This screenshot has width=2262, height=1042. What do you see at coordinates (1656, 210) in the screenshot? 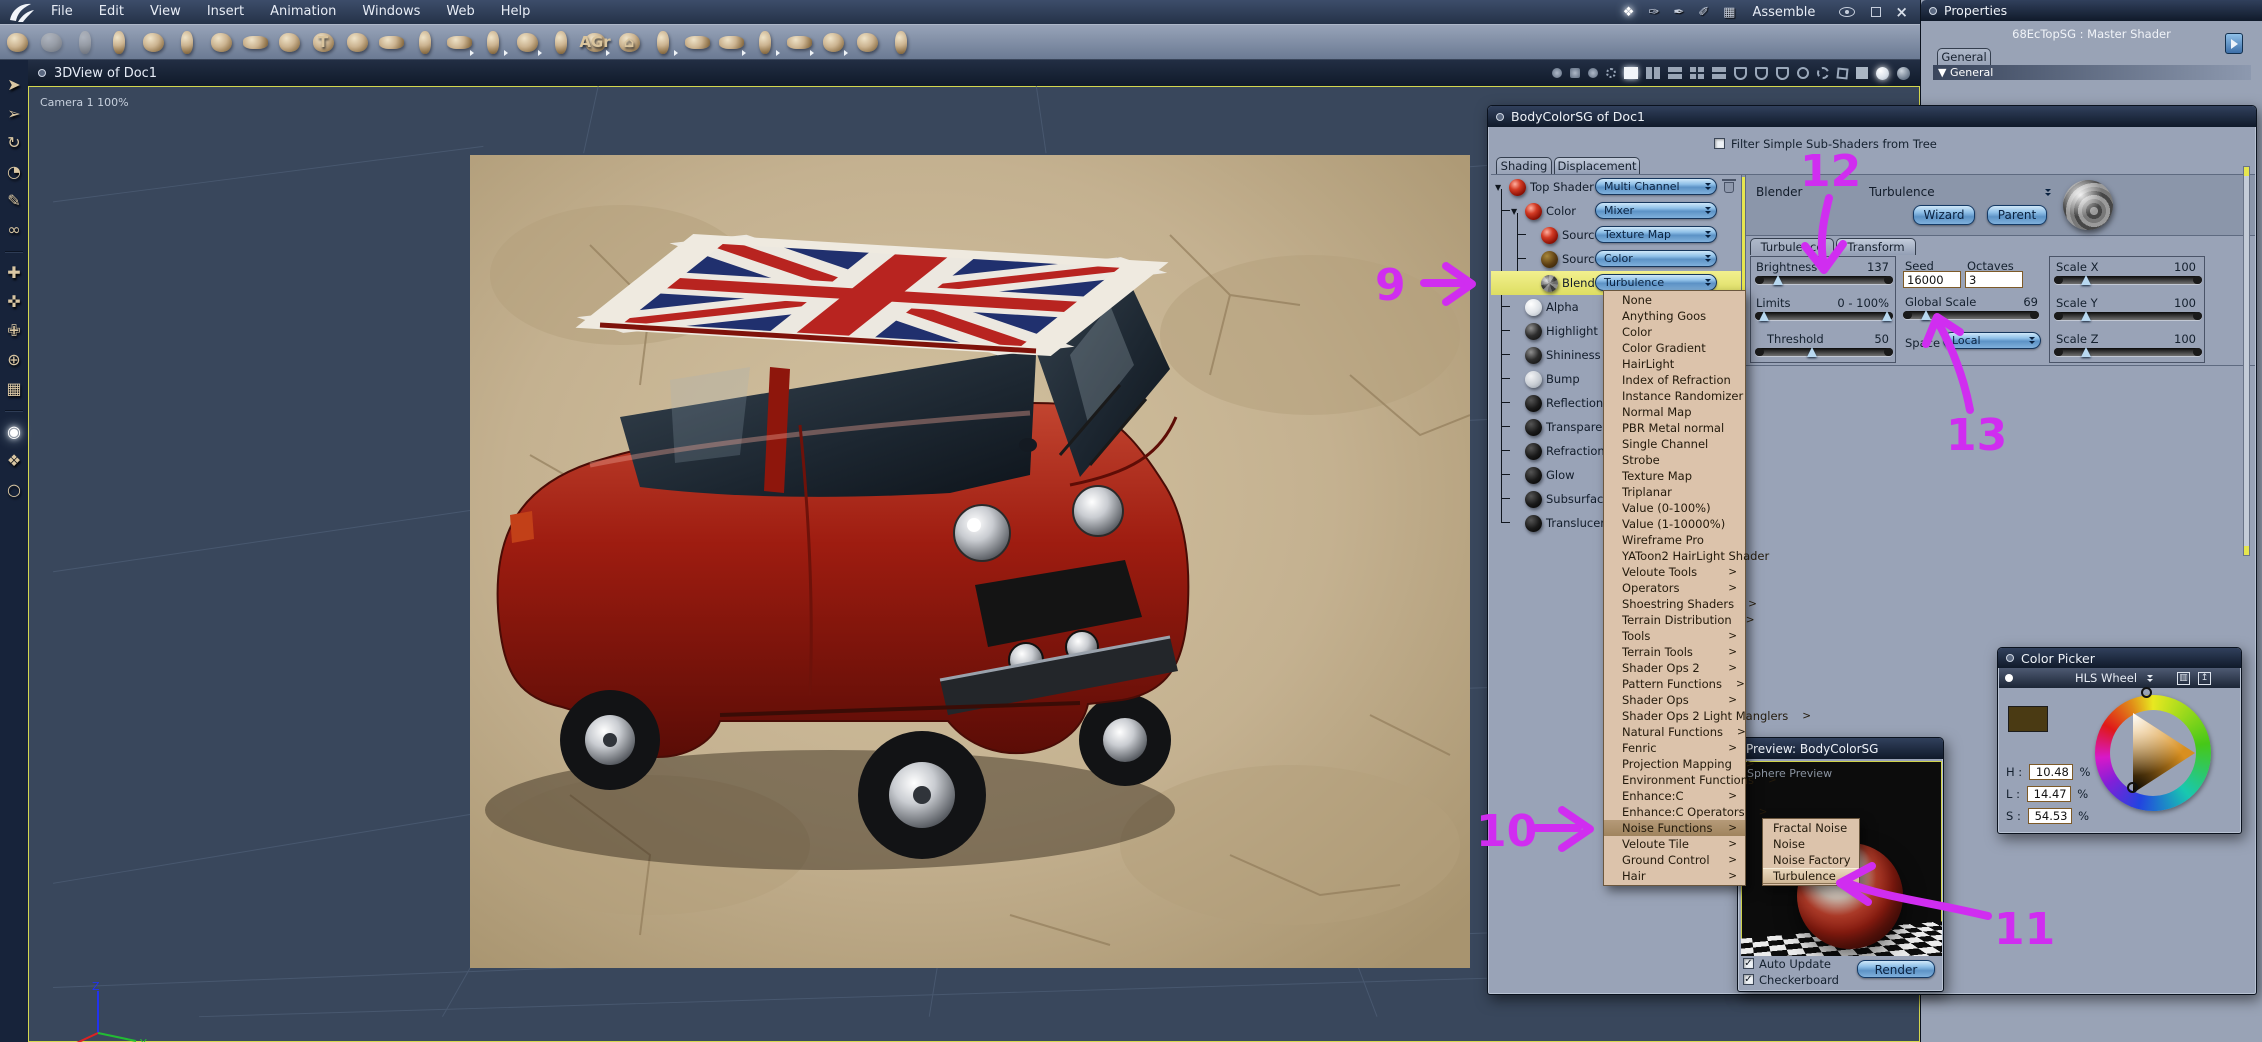
I see `shader-type-dropdown: Mixer` at bounding box center [1656, 210].